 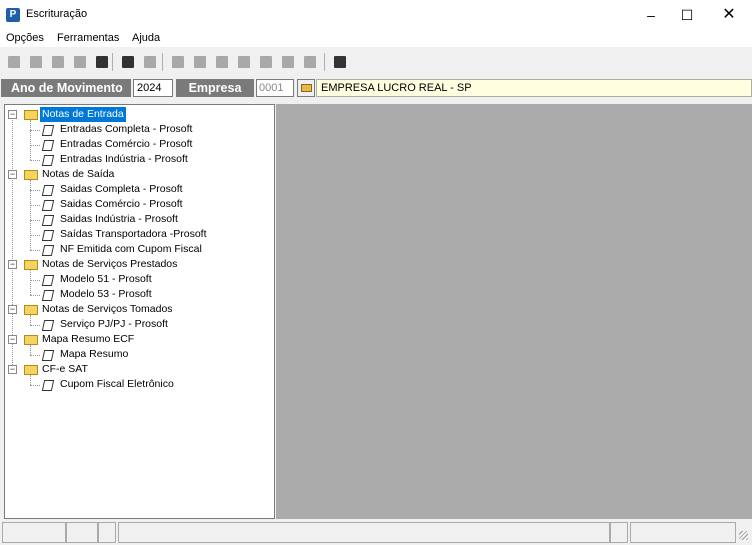 I want to click on list-button, so click(x=288, y=62).